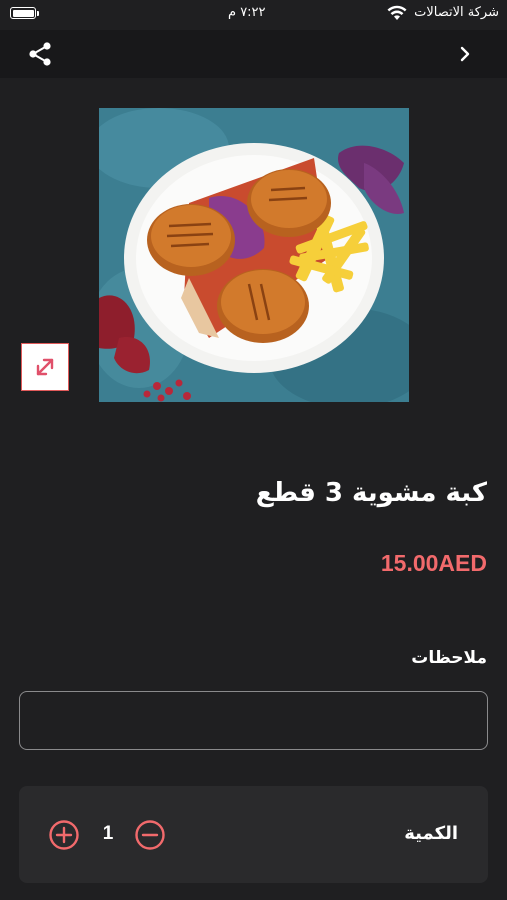 The image size is (507, 900). Describe the element at coordinates (253, 834) in the screenshot. I see `quantity-stepper: 1 الكمية` at that location.